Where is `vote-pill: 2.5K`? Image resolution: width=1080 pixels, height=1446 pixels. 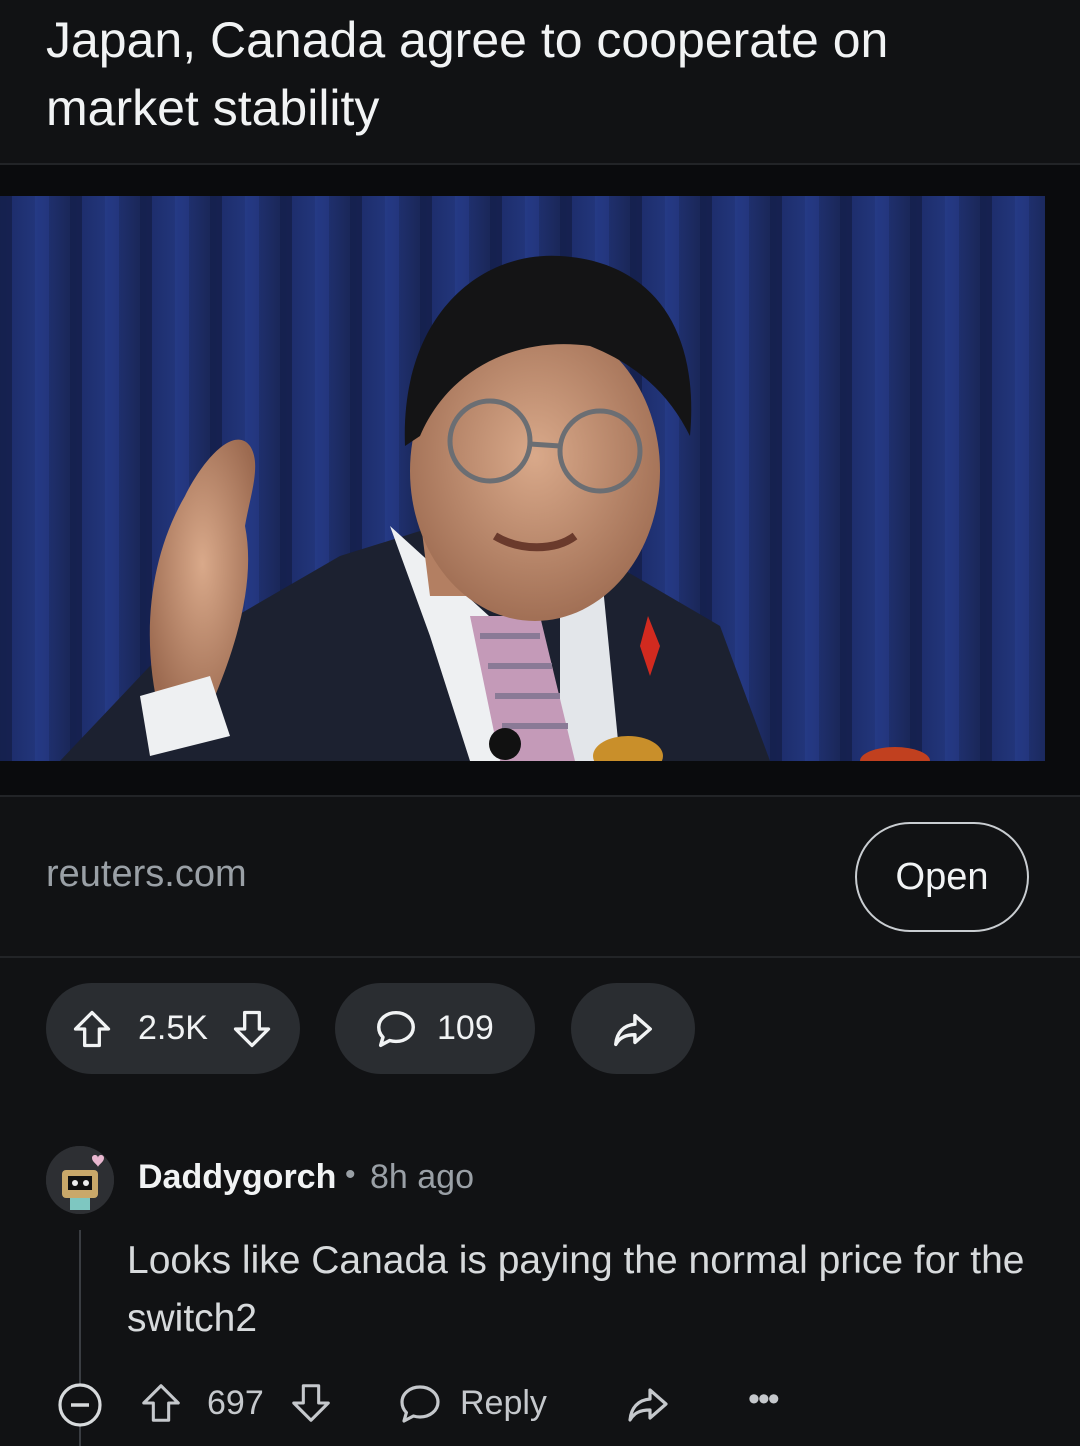
vote-pill: 2.5K is located at coordinates (173, 1028).